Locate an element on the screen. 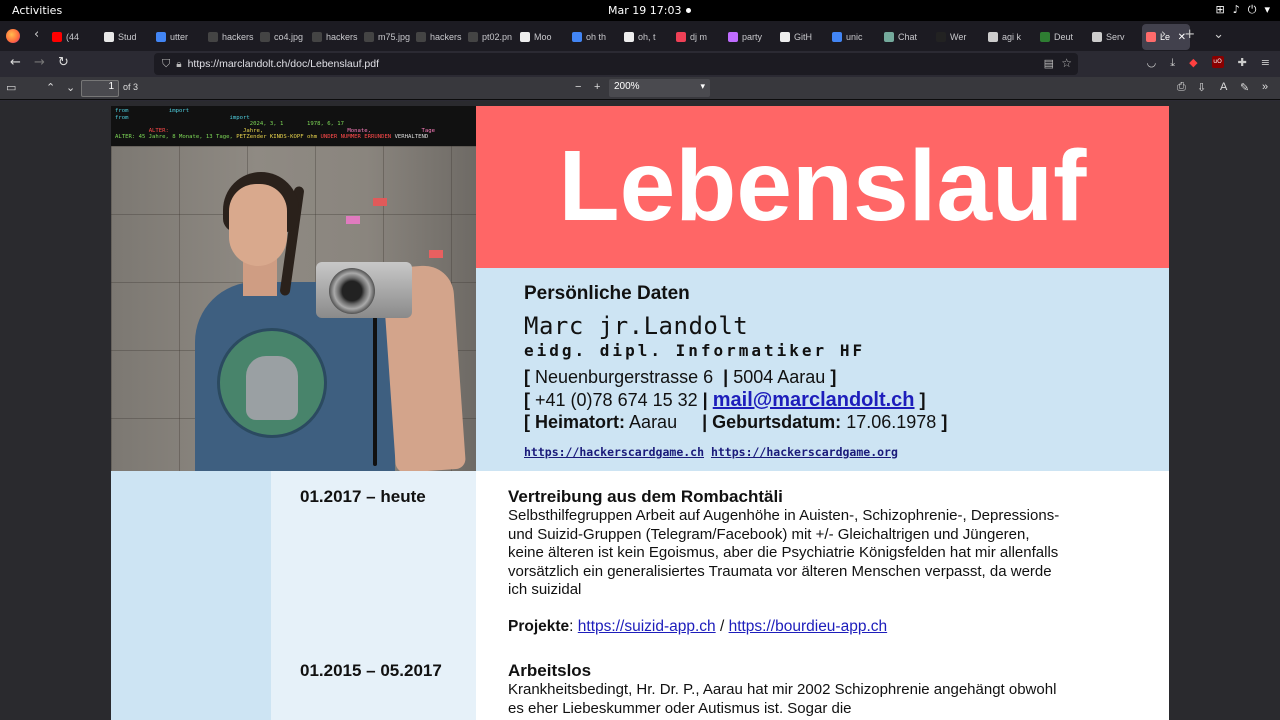 The image size is (1280, 720). banner-text: from is located at coordinates (122, 117).